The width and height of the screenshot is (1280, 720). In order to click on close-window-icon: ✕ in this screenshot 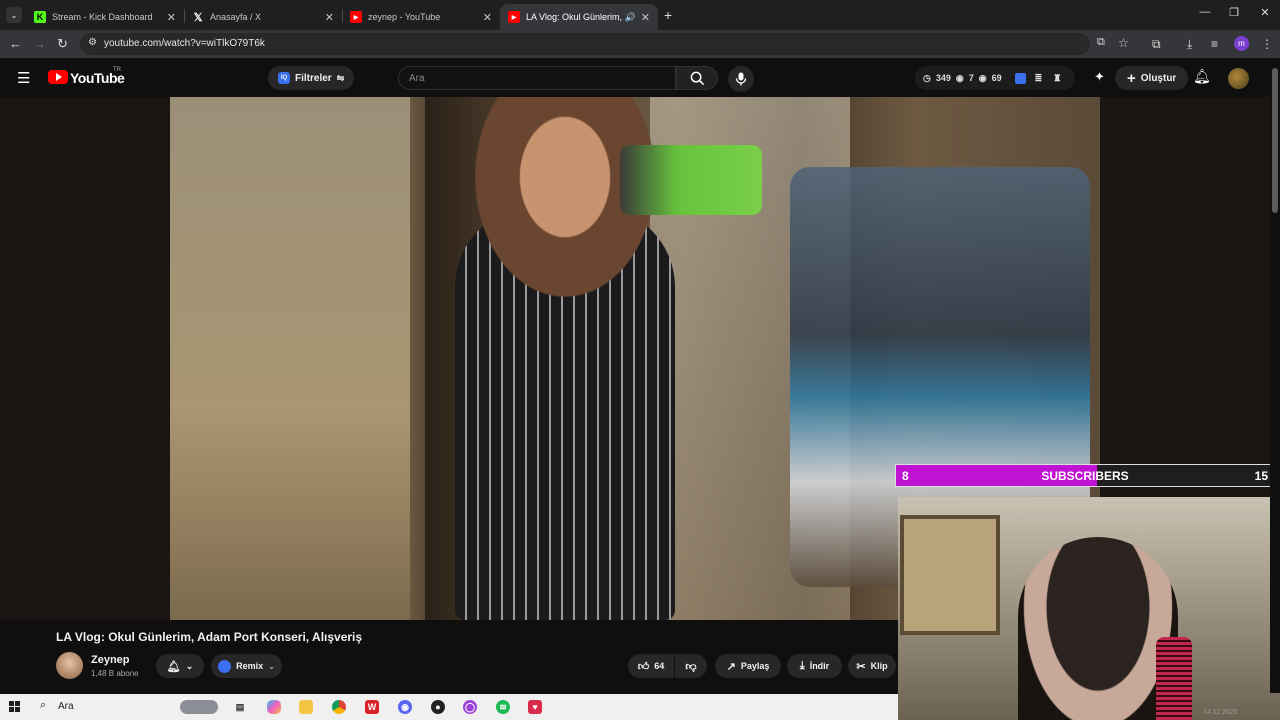, I will do `click(1265, 12)`.